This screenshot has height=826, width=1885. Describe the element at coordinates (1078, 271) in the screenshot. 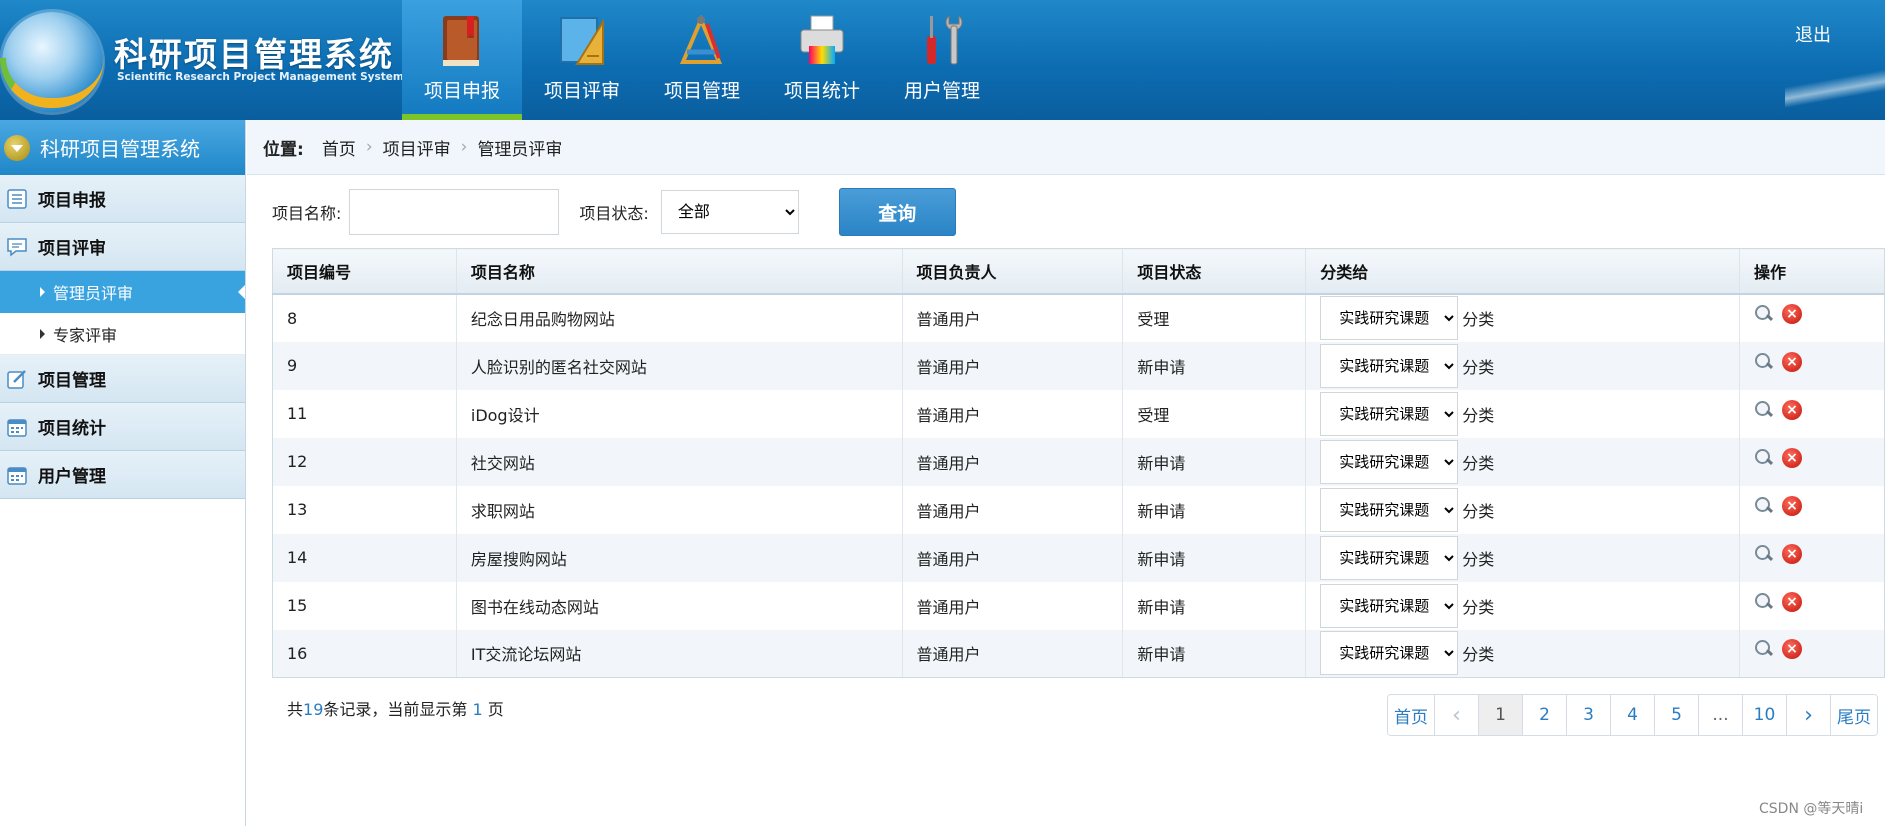

I see `table-header-row: 项目编号 项目名称 项目负责人 项目状态 分类给 操作` at that location.